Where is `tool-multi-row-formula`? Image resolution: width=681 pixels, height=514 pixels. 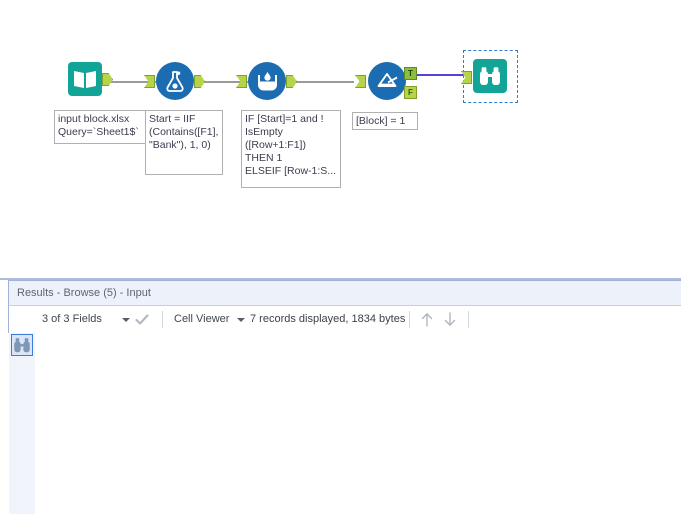
tool-multi-row-formula is located at coordinates (266, 81).